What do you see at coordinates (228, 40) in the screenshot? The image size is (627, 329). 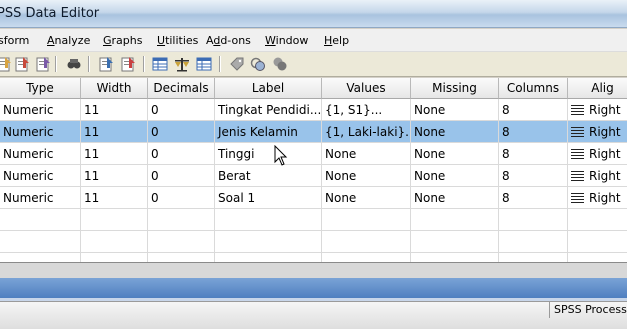 I see `menu-item-addons: Add-ons` at bounding box center [228, 40].